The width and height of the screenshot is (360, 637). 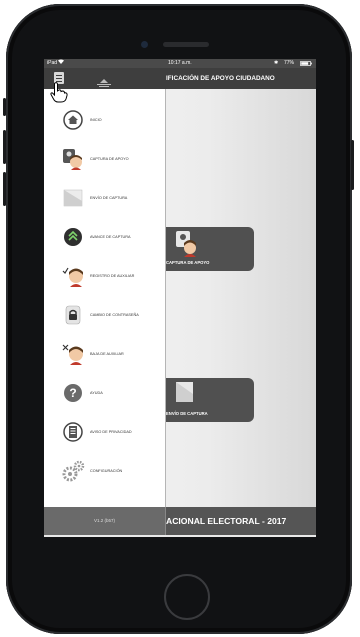 What do you see at coordinates (144, 44) in the screenshot?
I see `front-camera` at bounding box center [144, 44].